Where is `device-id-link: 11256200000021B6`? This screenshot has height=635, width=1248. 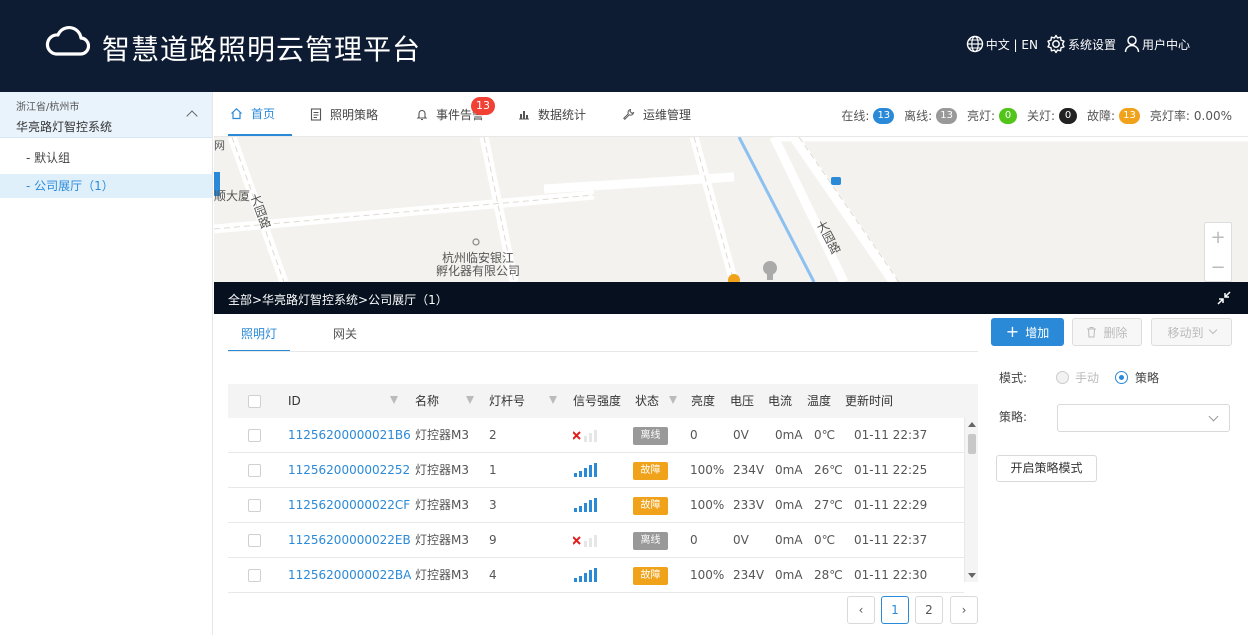 device-id-link: 11256200000021B6 is located at coordinates (349, 435).